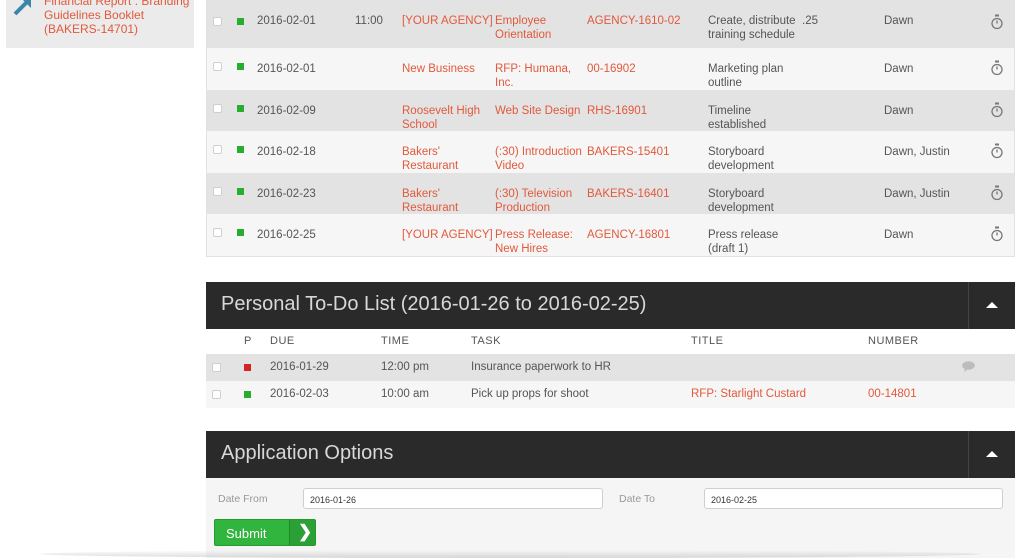 This screenshot has height=558, width=1024. What do you see at coordinates (810, 21) in the screenshot?
I see `task-hours: .25` at bounding box center [810, 21].